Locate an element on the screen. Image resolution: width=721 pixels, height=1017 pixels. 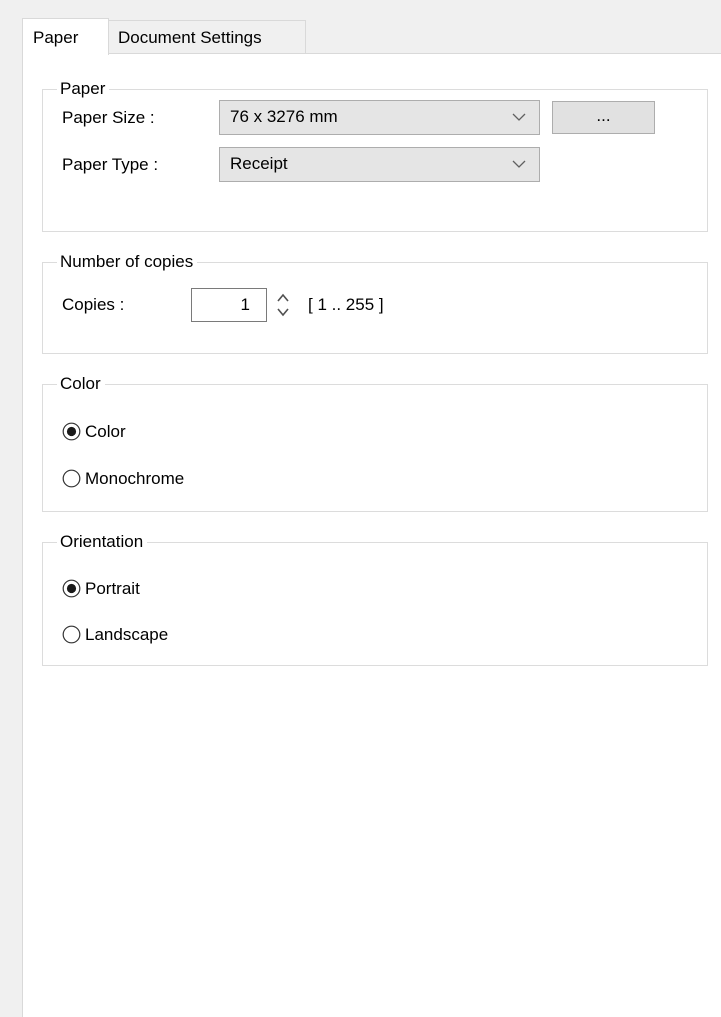
paper-type-value: Receipt is located at coordinates (259, 163).